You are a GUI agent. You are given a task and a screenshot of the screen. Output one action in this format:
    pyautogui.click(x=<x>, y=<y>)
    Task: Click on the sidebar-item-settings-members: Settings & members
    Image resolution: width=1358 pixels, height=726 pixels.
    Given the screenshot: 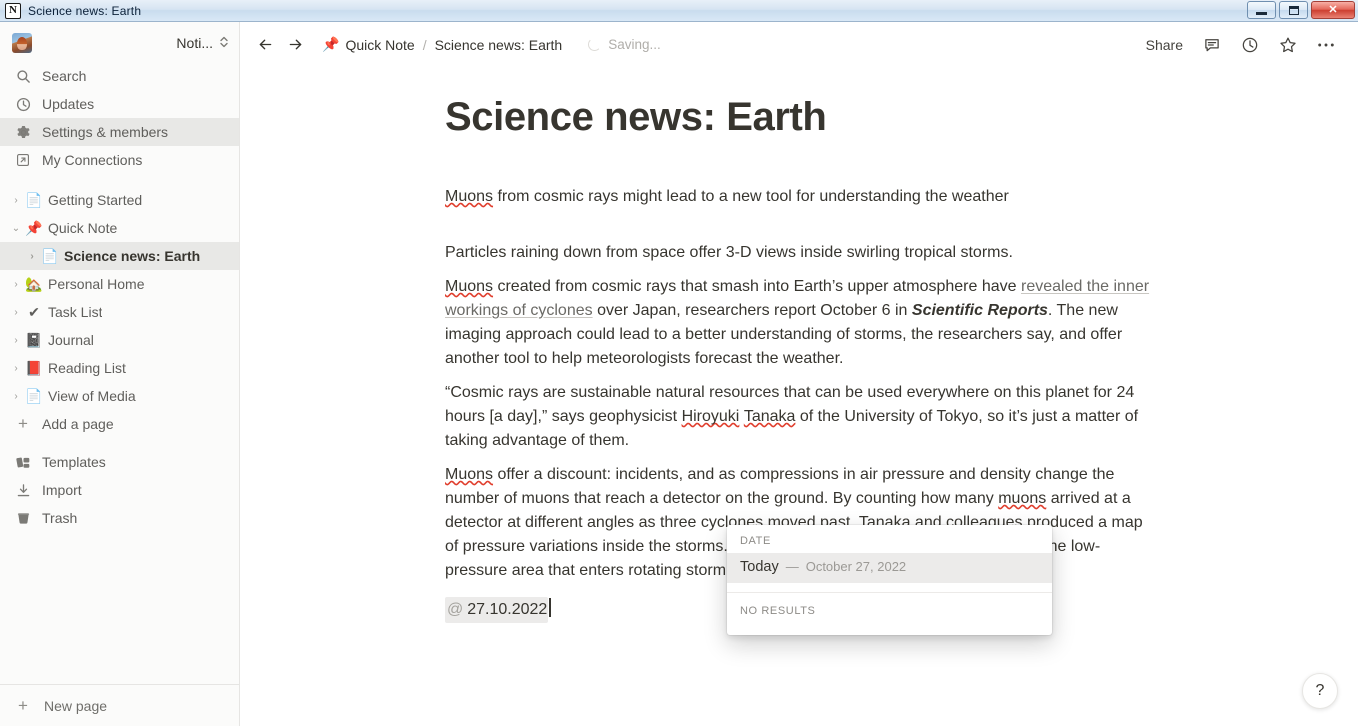 What is the action you would take?
    pyautogui.click(x=119, y=132)
    